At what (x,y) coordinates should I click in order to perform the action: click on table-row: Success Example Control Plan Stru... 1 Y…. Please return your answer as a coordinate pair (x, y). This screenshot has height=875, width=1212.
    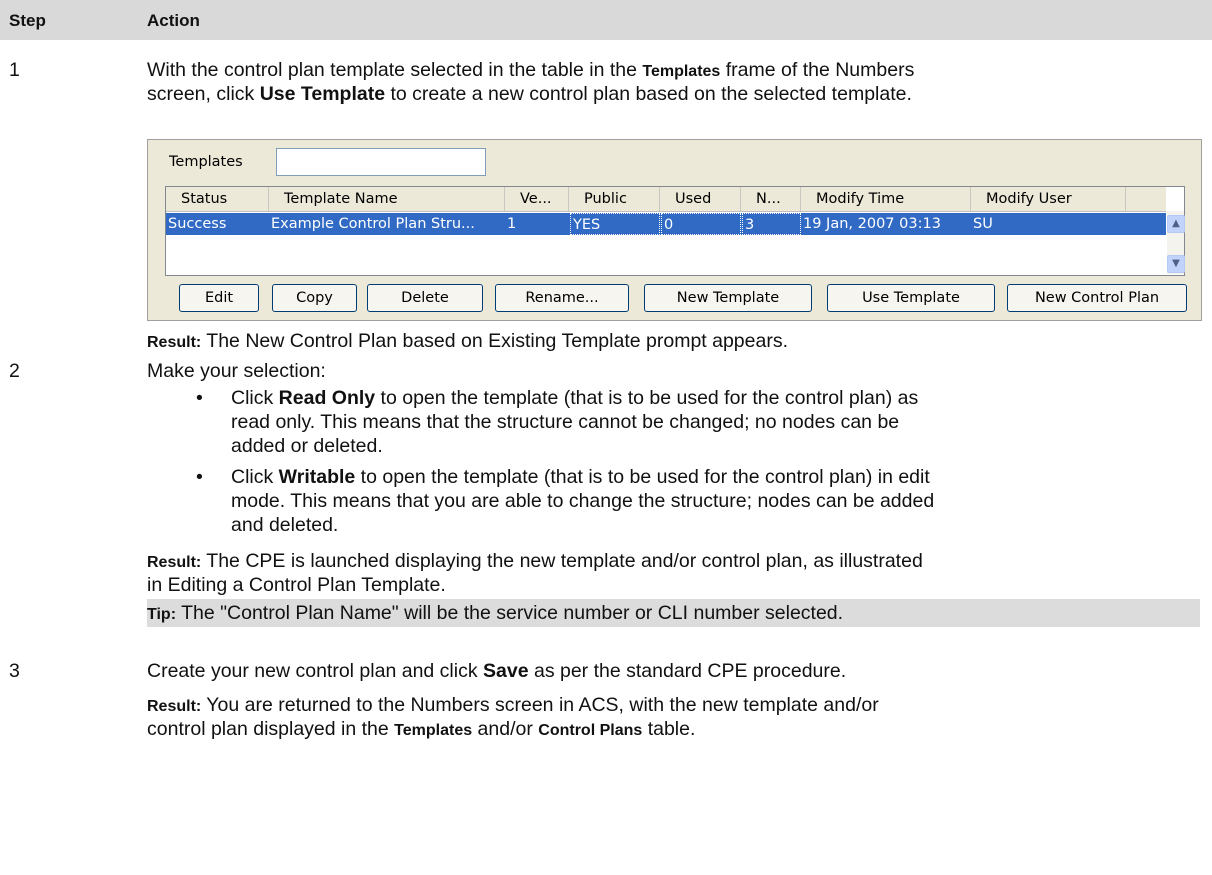
    Looking at the image, I should click on (666, 224).